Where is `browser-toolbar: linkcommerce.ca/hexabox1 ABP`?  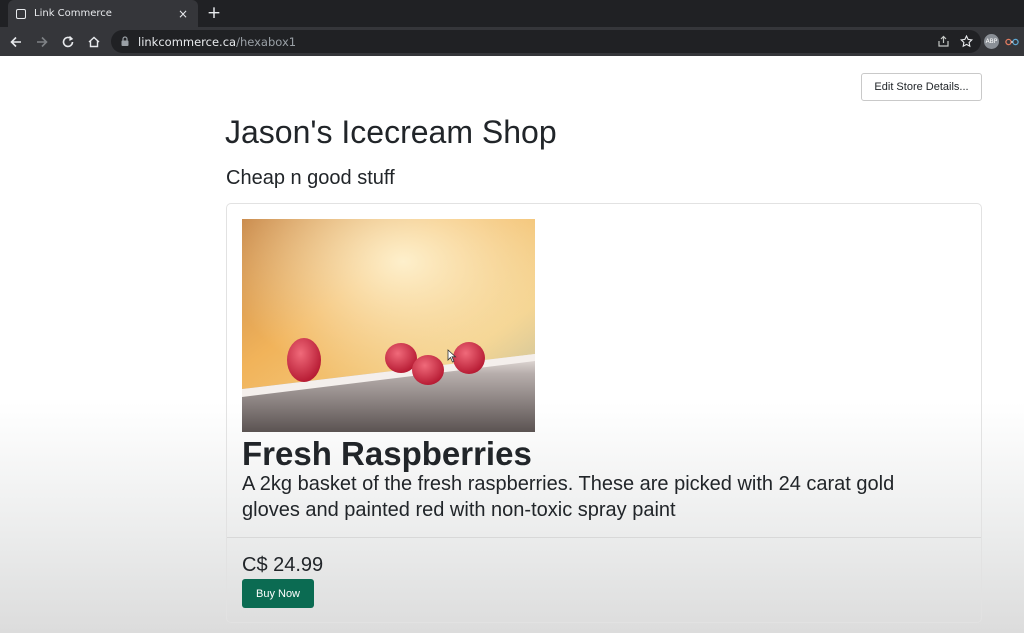 browser-toolbar: linkcommerce.ca/hexabox1 ABP is located at coordinates (512, 41).